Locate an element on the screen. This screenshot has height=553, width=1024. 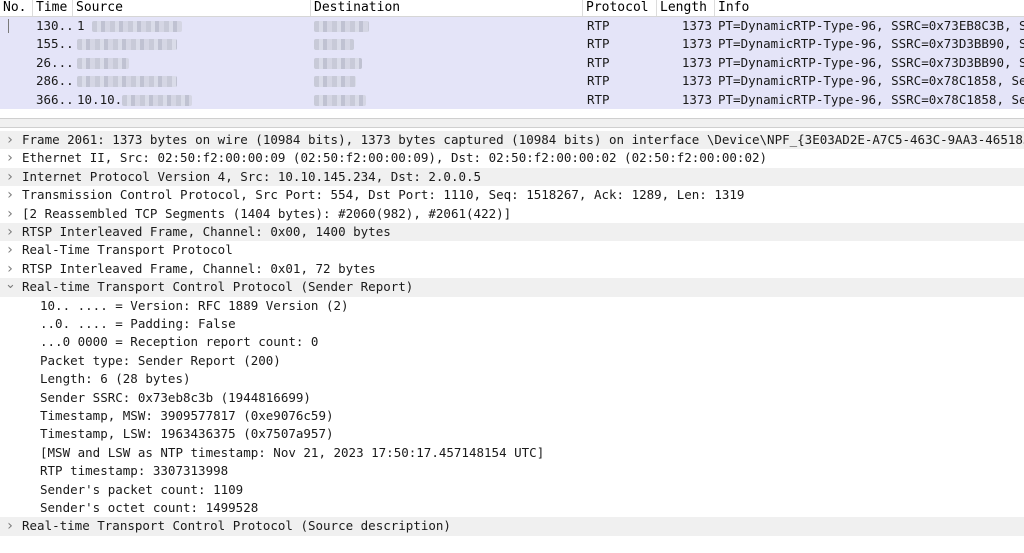
detail-tree-item: ...0 0000 = Reception report count: 0 is located at coordinates (512, 342).